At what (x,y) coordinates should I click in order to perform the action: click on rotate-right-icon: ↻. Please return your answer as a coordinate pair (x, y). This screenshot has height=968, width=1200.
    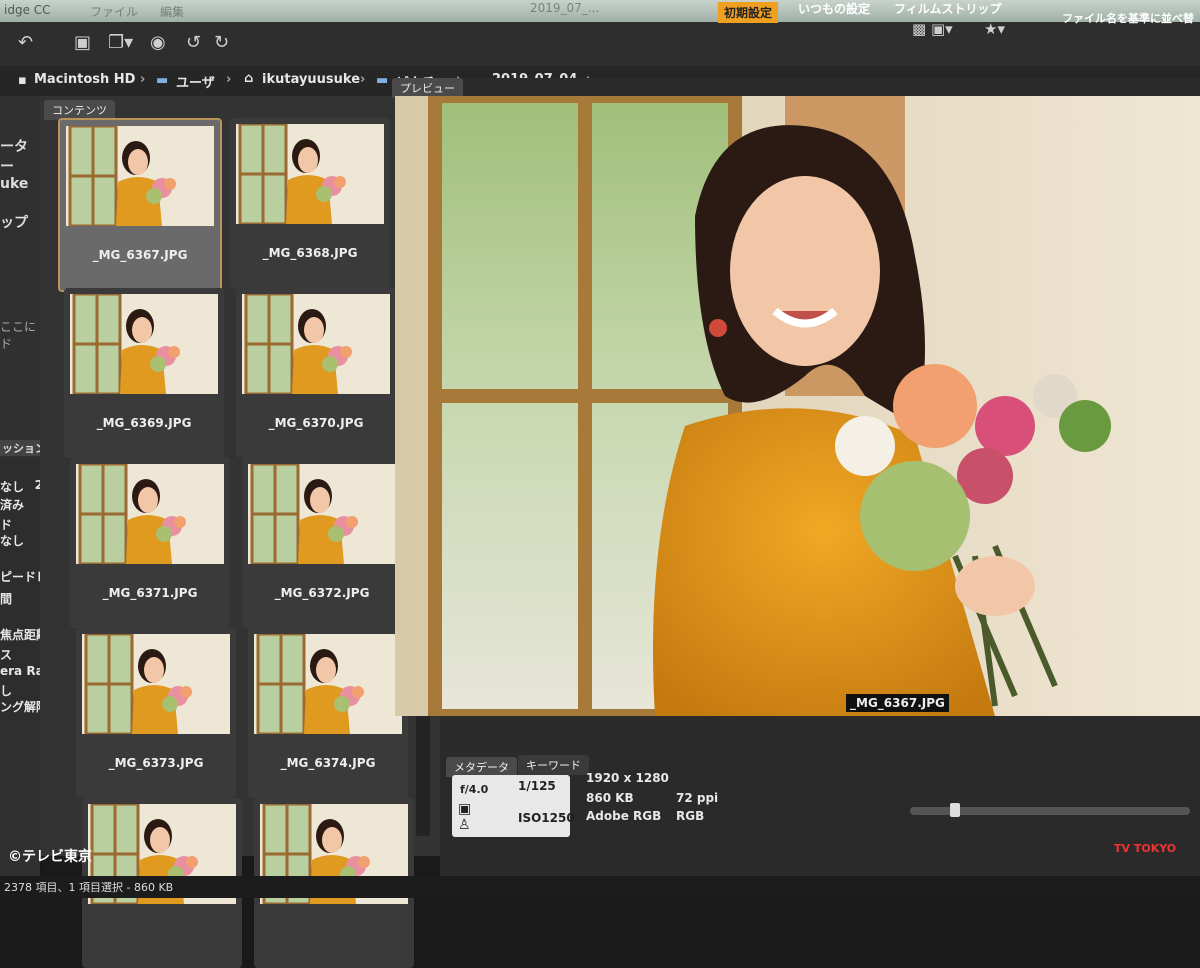
    Looking at the image, I should click on (221, 42).